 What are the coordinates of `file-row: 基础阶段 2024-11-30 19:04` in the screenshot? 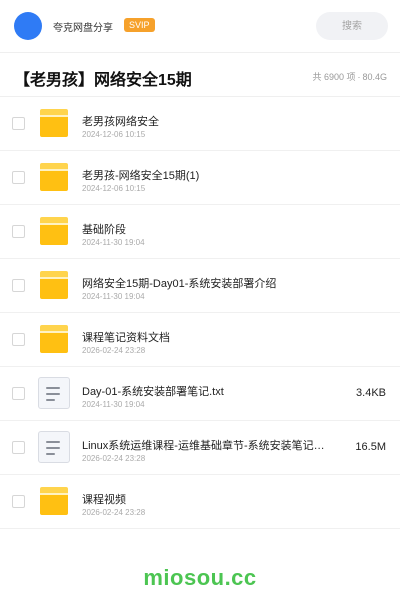 It's located at (200, 232).